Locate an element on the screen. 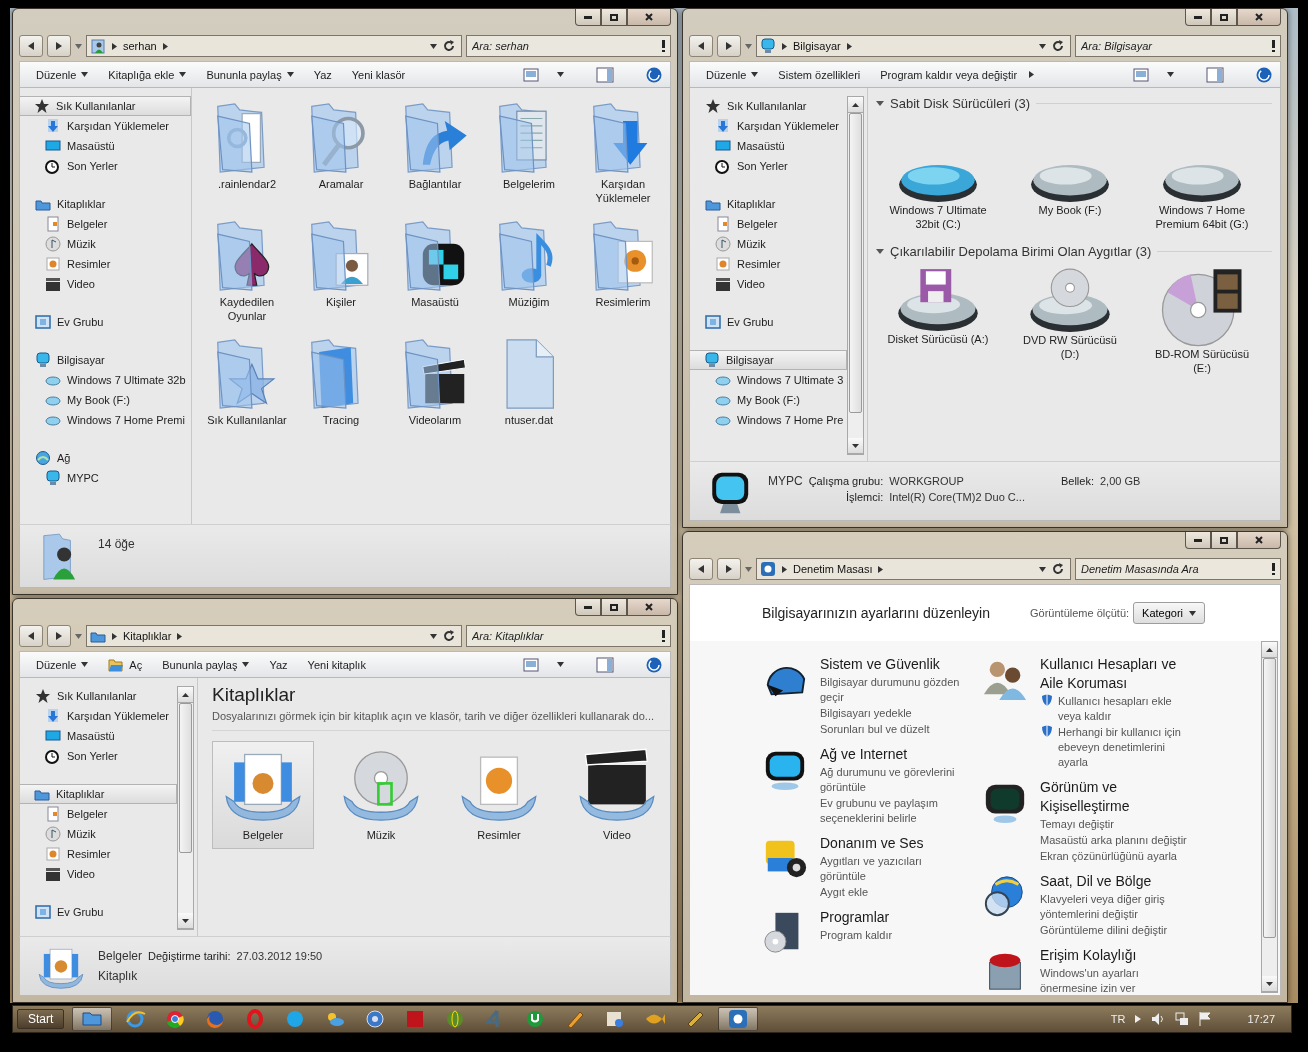  nav-item: Ağ is located at coordinates (105, 458).